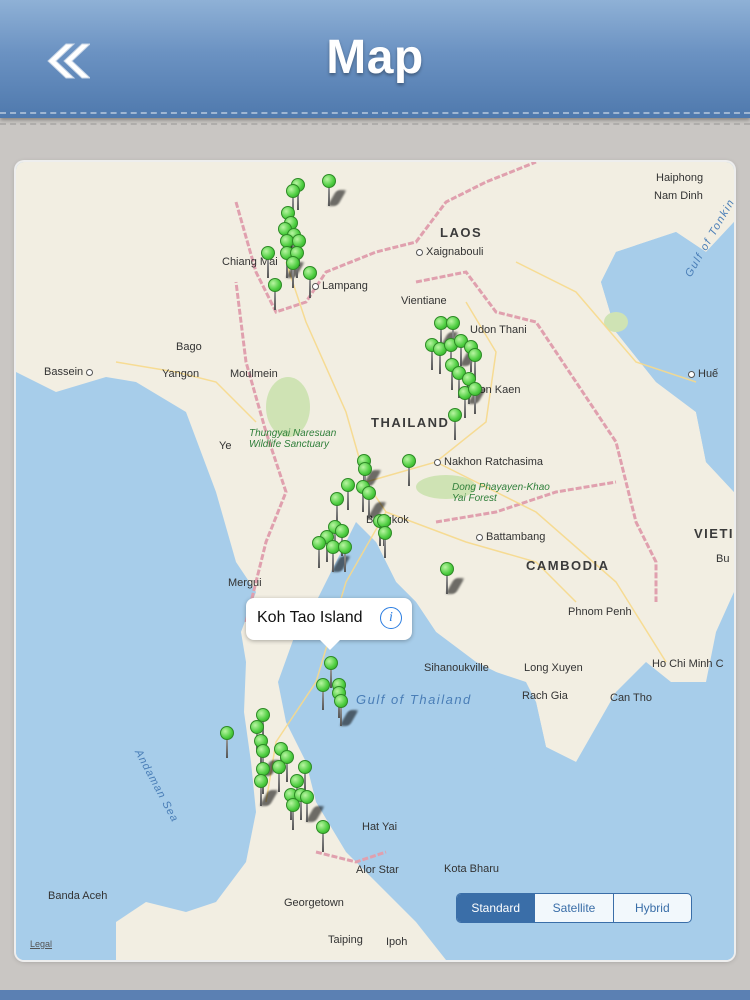 This screenshot has height=1000, width=750. What do you see at coordinates (688, 664) in the screenshot?
I see `label-ho-chi-minh: Ho Chi Minh C` at bounding box center [688, 664].